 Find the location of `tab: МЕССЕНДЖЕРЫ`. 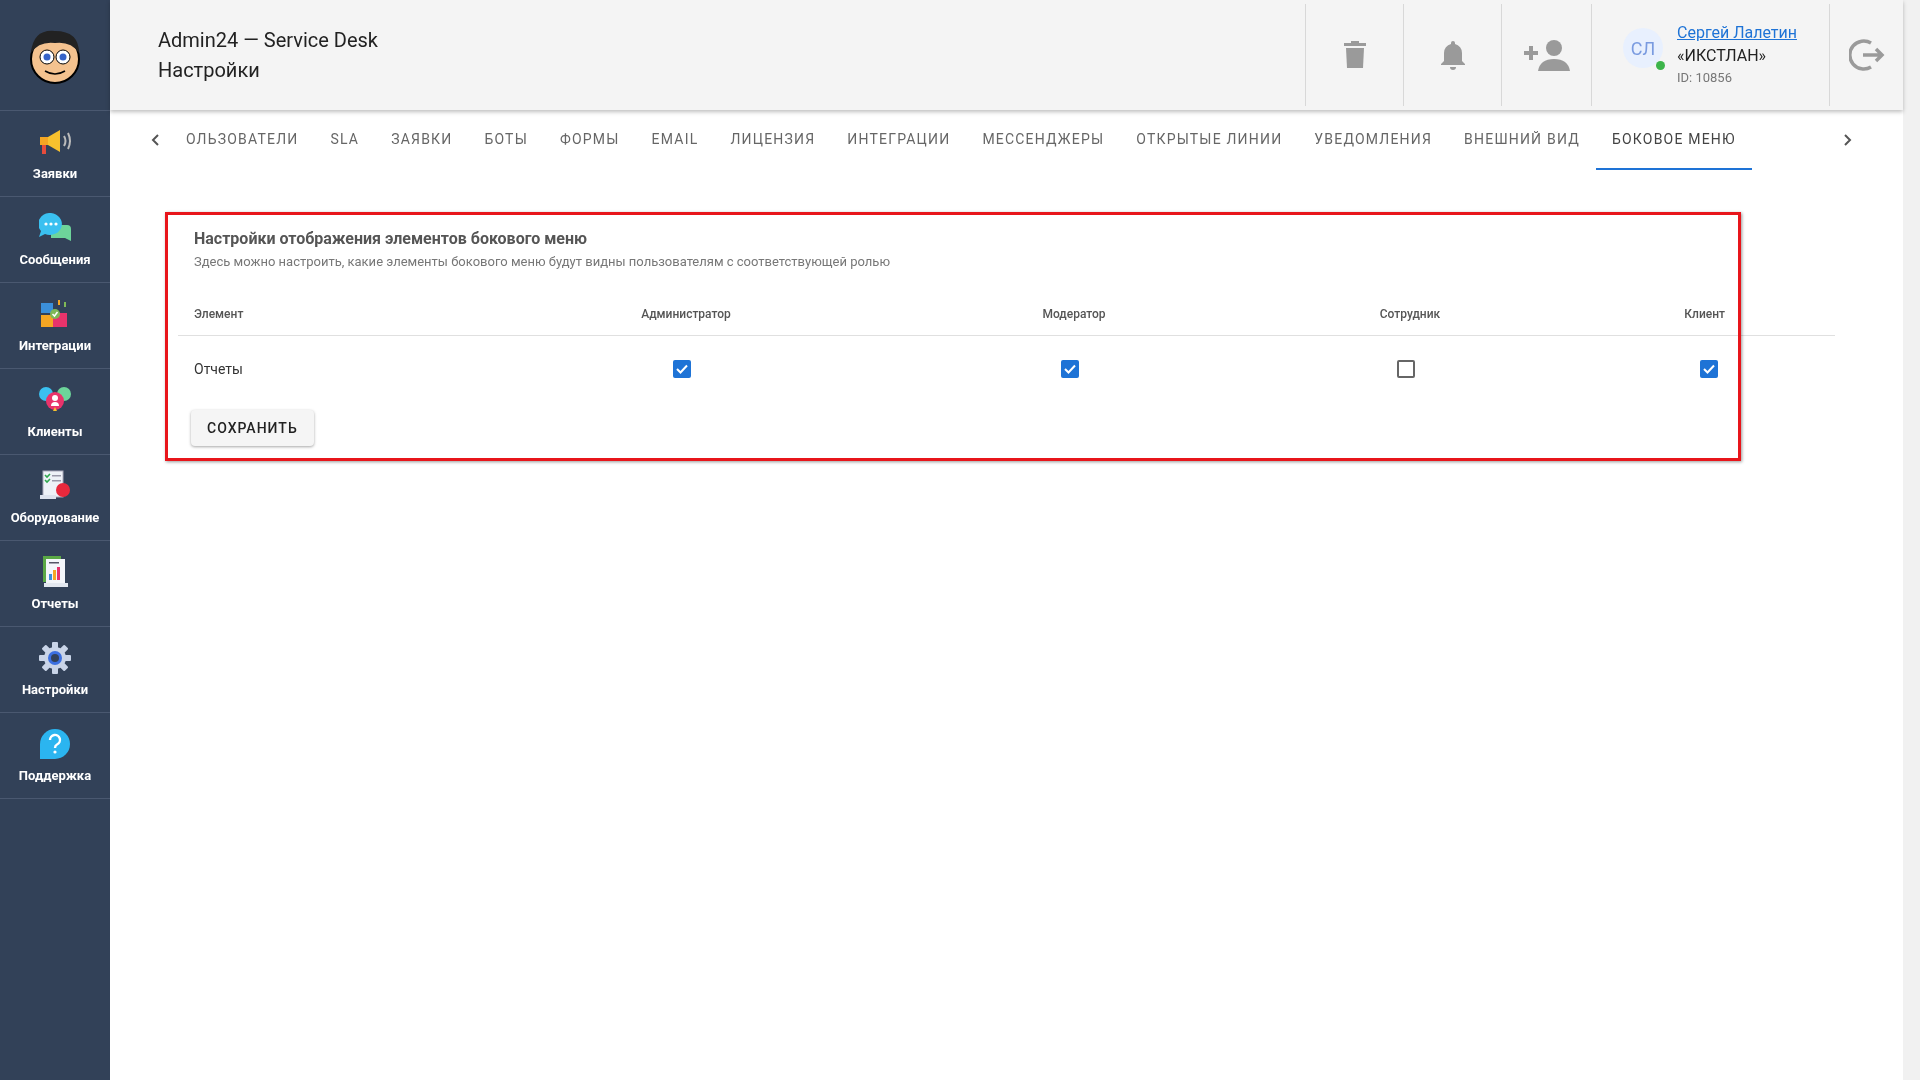

tab: МЕССЕНДЖЕРЫ is located at coordinates (1043, 140).